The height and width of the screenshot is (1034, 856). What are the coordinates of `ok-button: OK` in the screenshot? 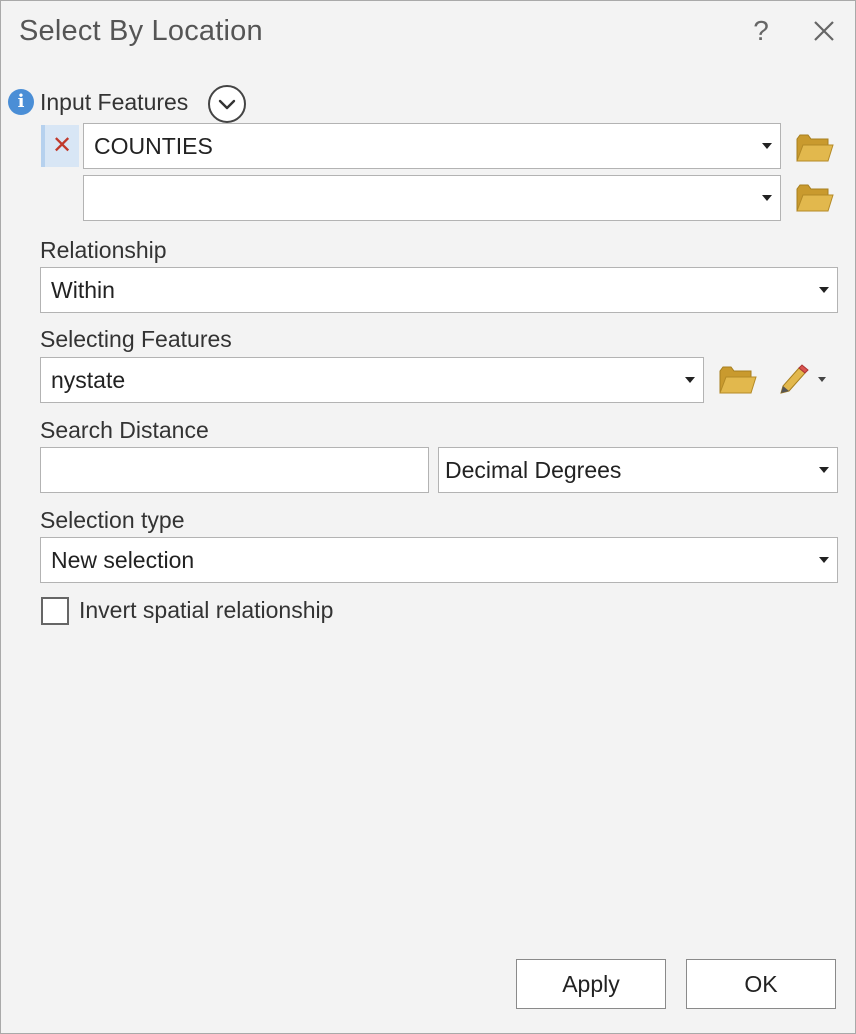 It's located at (761, 984).